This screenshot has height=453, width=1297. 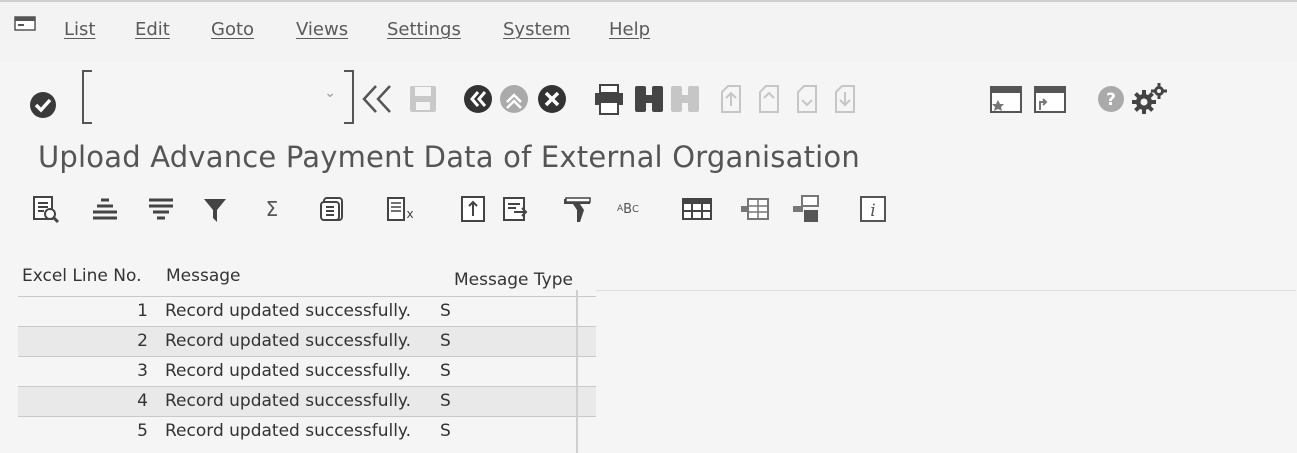 I want to click on divider, so click(x=946, y=290).